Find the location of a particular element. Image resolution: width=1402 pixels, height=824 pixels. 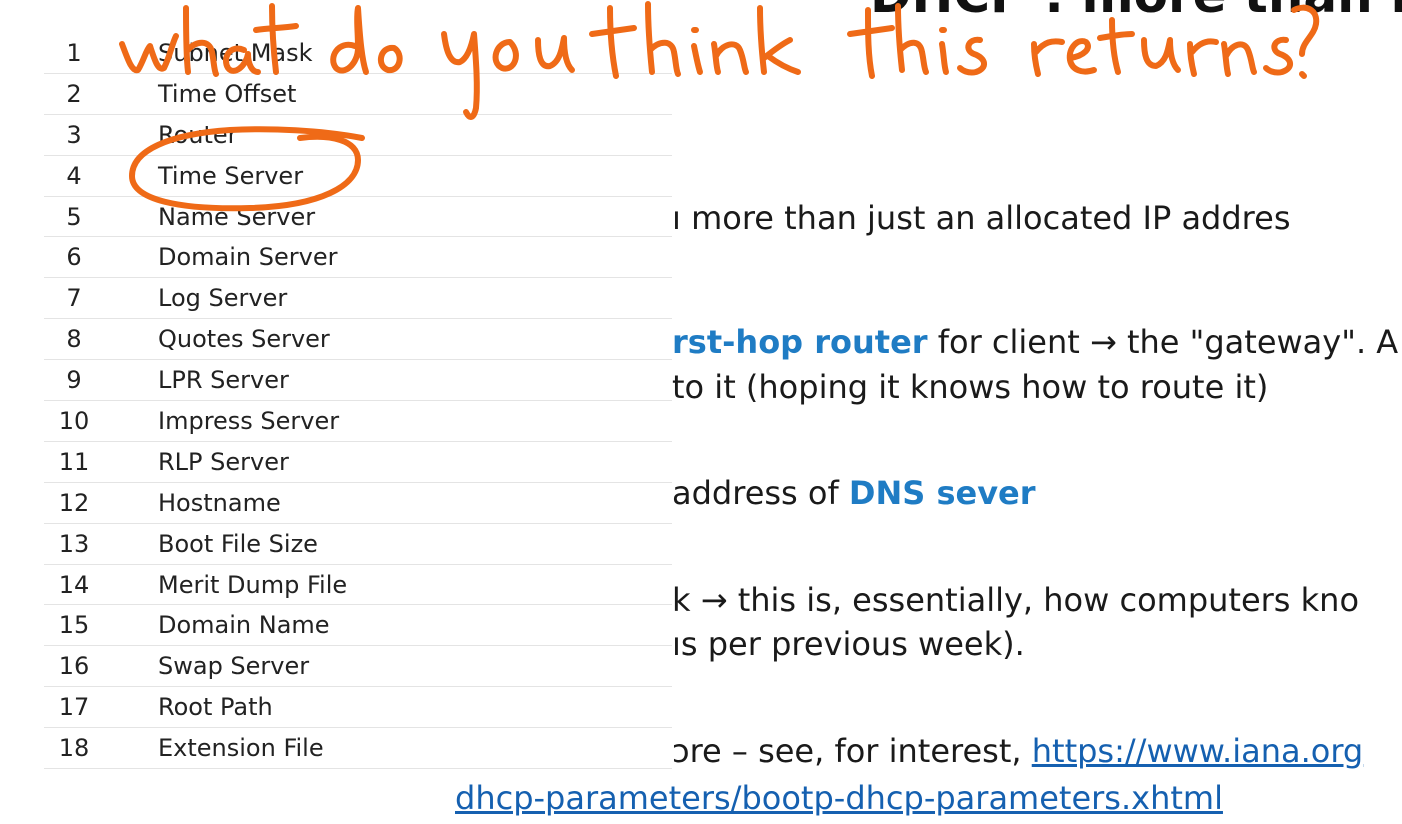

dns-server-term: DNS sever is located at coordinates (942, 493).